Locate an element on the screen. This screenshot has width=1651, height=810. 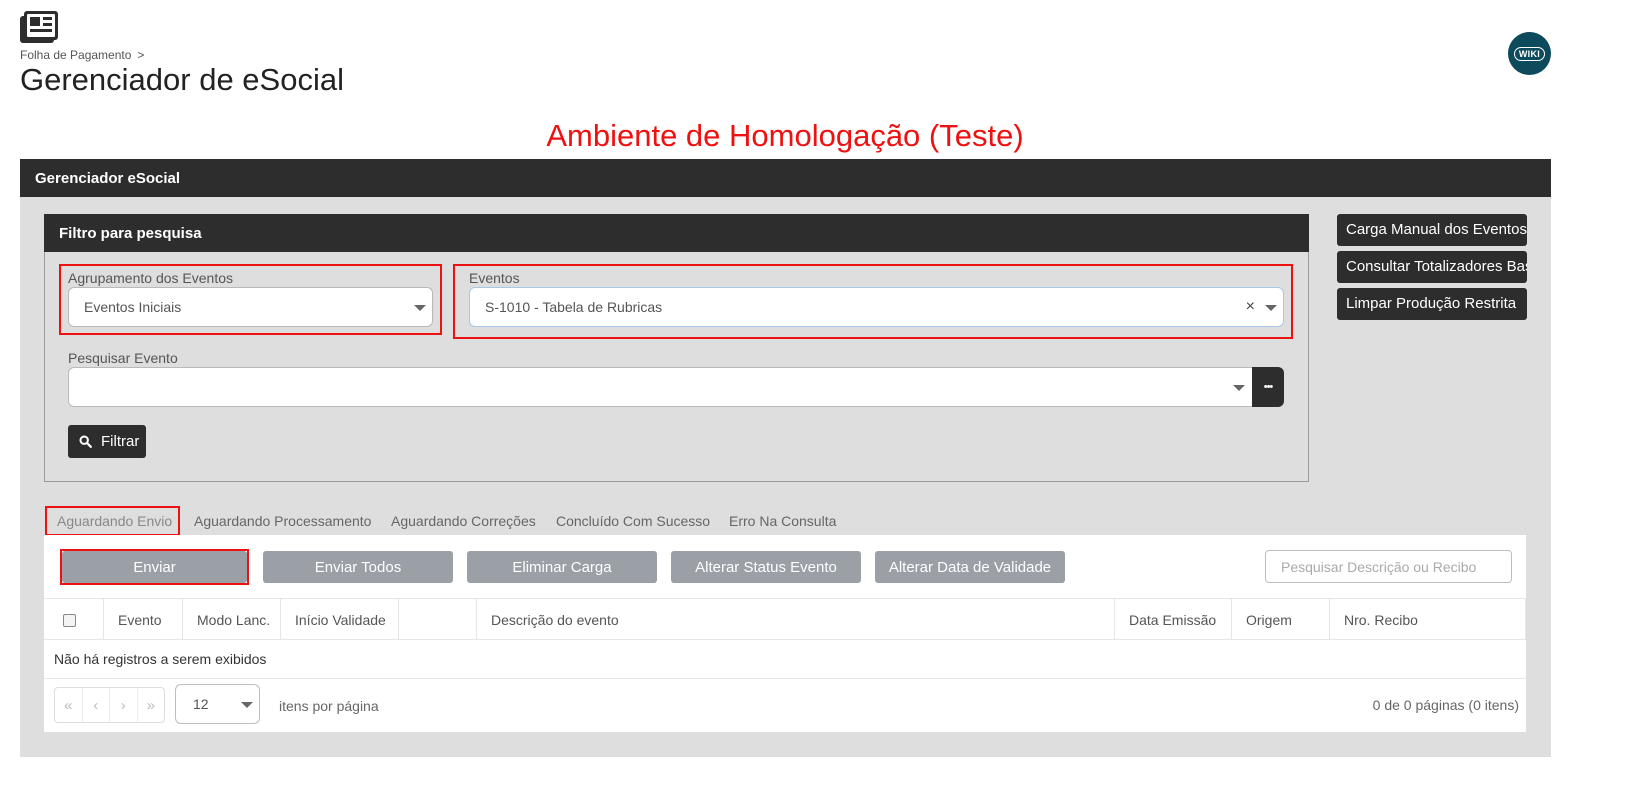
column-data-emissao: Data Emissão is located at coordinates (1172, 619).